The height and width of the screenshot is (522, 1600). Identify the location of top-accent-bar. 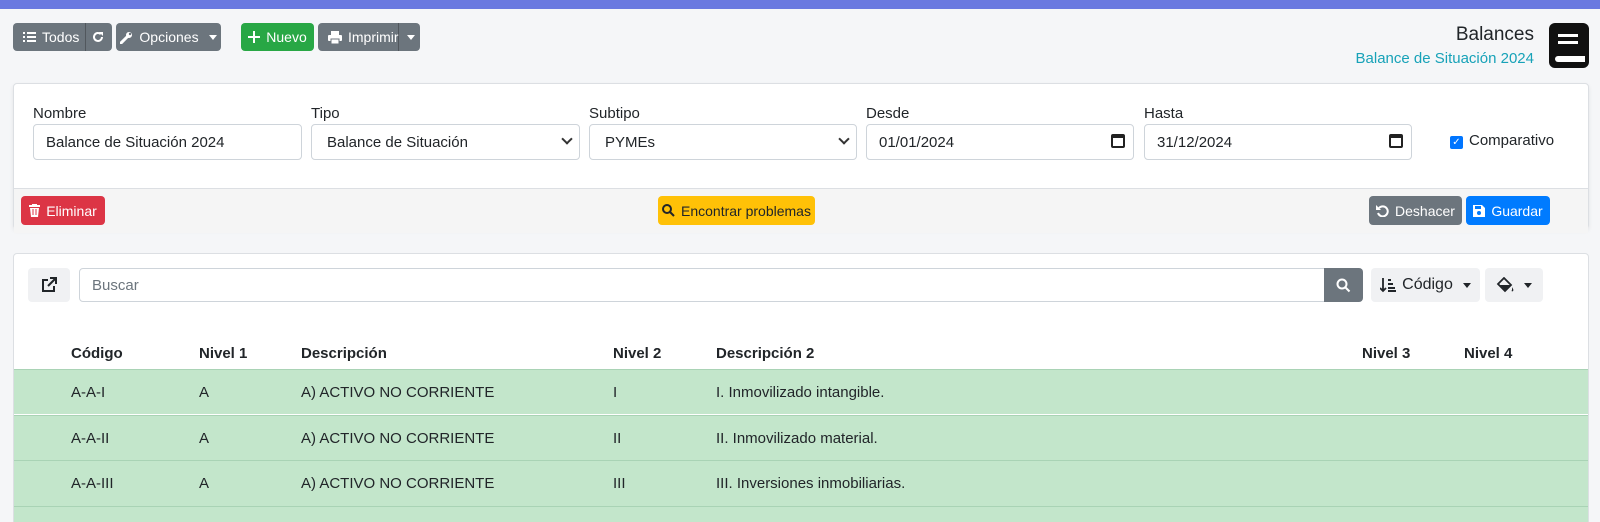
(800, 4).